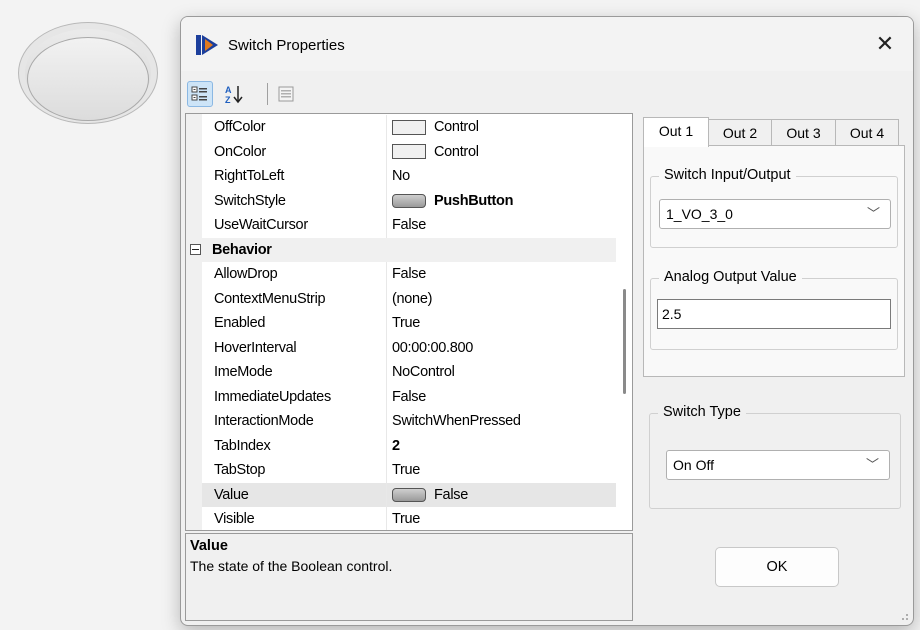  What do you see at coordinates (264, 421) in the screenshot?
I see `property-name: InteractionMode` at bounding box center [264, 421].